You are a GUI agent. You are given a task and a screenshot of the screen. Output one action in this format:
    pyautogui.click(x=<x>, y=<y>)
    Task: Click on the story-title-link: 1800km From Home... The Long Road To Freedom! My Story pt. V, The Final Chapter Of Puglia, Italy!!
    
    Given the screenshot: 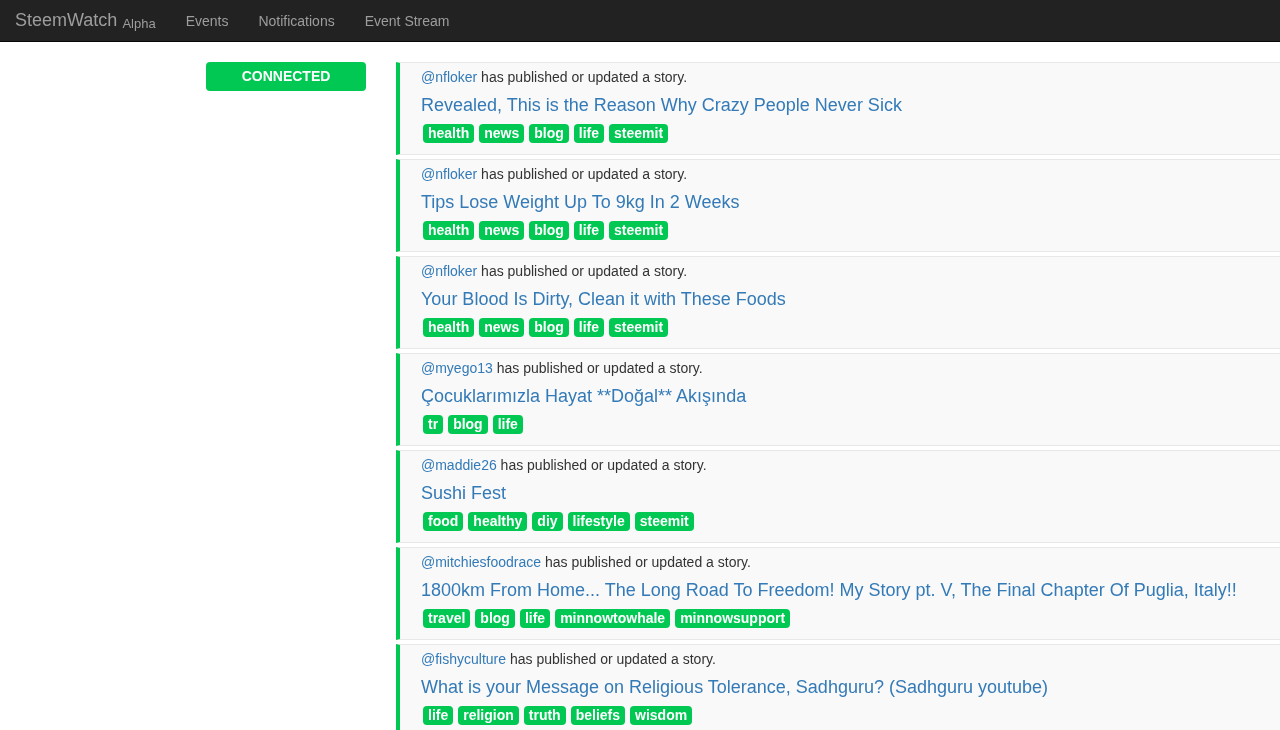 What is the action you would take?
    pyautogui.click(x=850, y=590)
    